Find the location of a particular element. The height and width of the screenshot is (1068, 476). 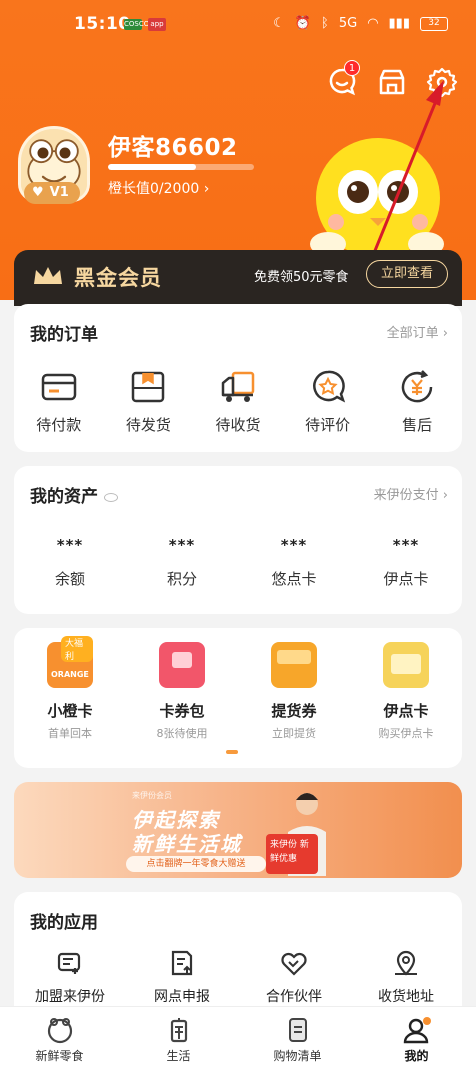

signal-icon: ▮▮▮ is located at coordinates (399, 23).